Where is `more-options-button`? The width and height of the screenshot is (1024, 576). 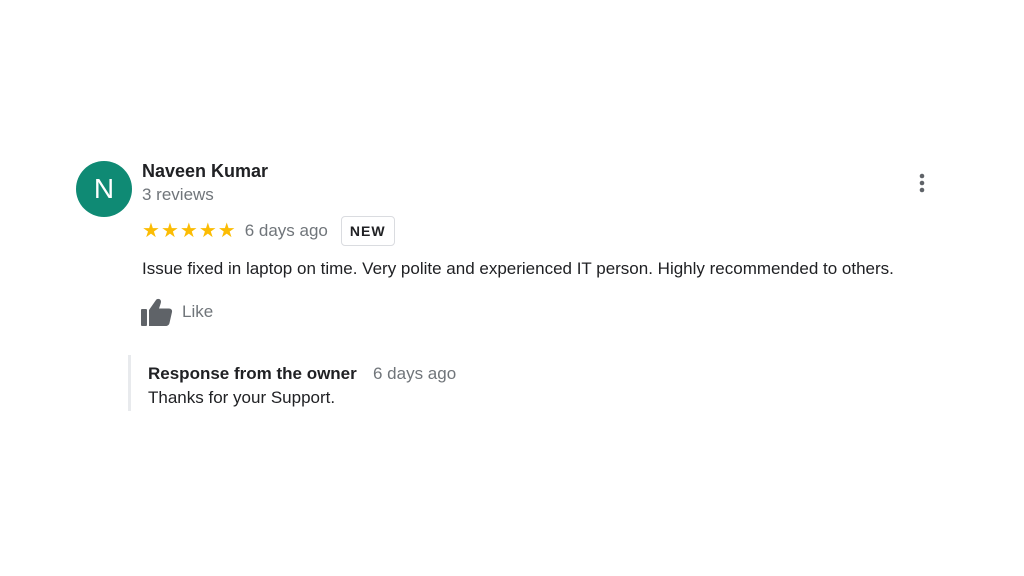 more-options-button is located at coordinates (922, 183).